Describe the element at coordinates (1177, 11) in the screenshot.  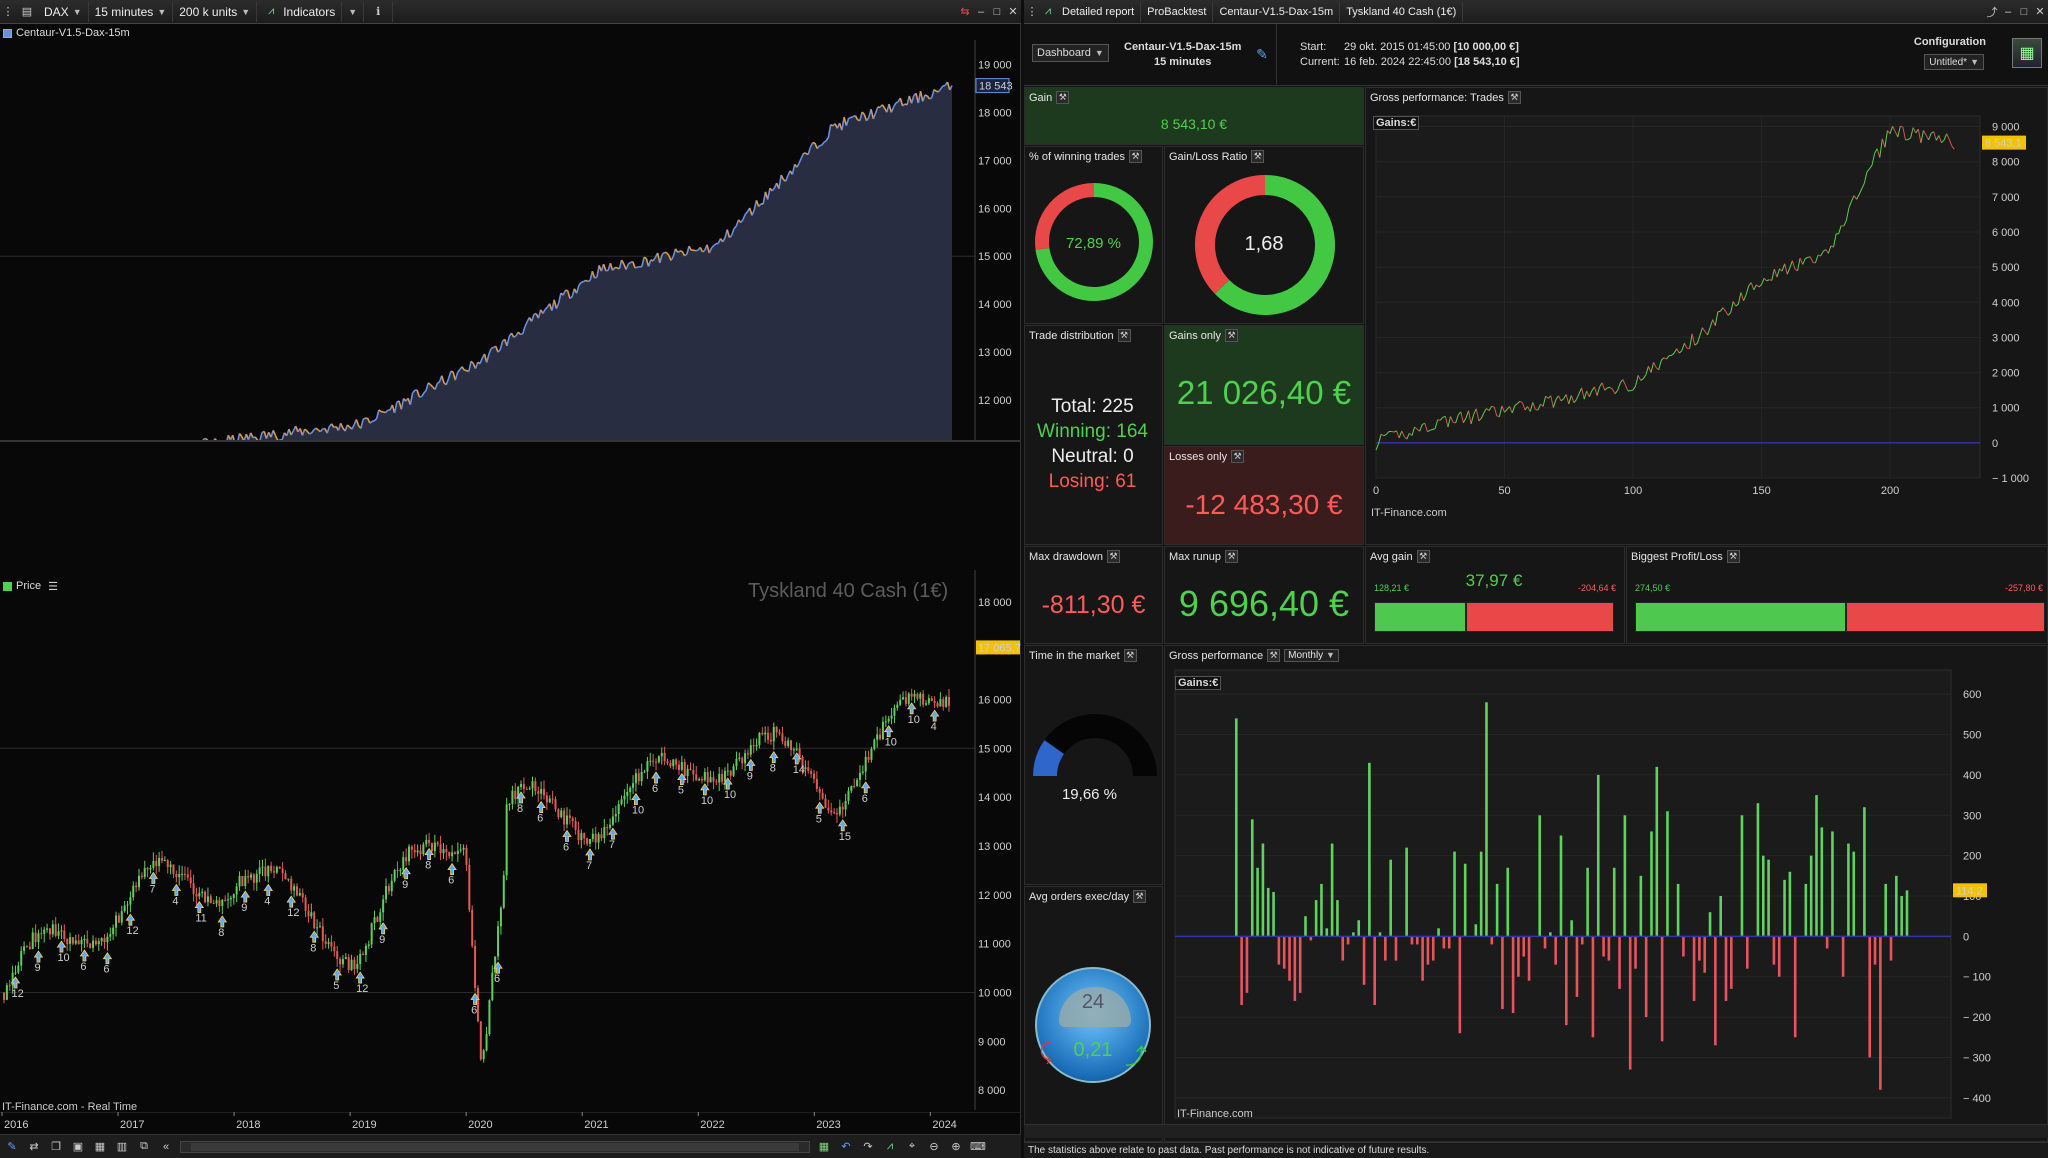
I see `tab-probacktest: ProBacktest` at that location.